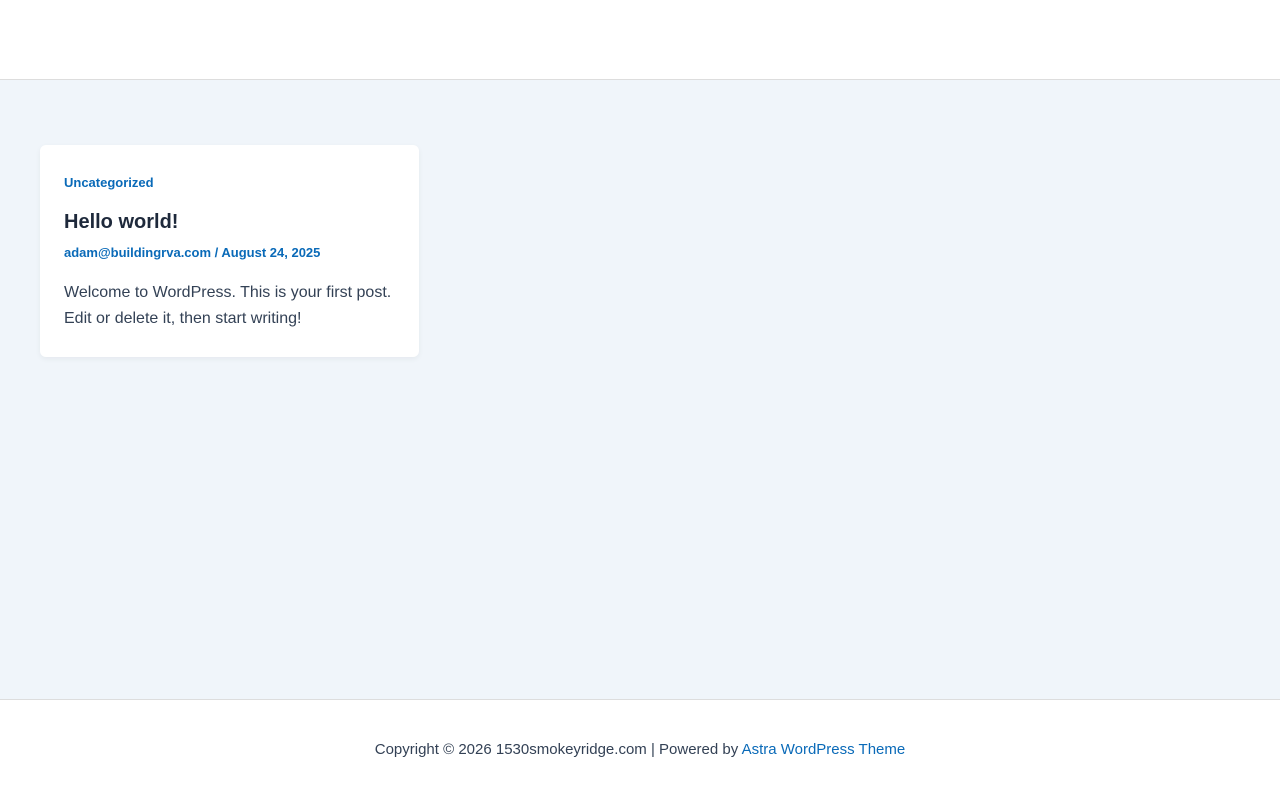 The width and height of the screenshot is (1280, 800). Describe the element at coordinates (640, 40) in the screenshot. I see `site-header` at that location.